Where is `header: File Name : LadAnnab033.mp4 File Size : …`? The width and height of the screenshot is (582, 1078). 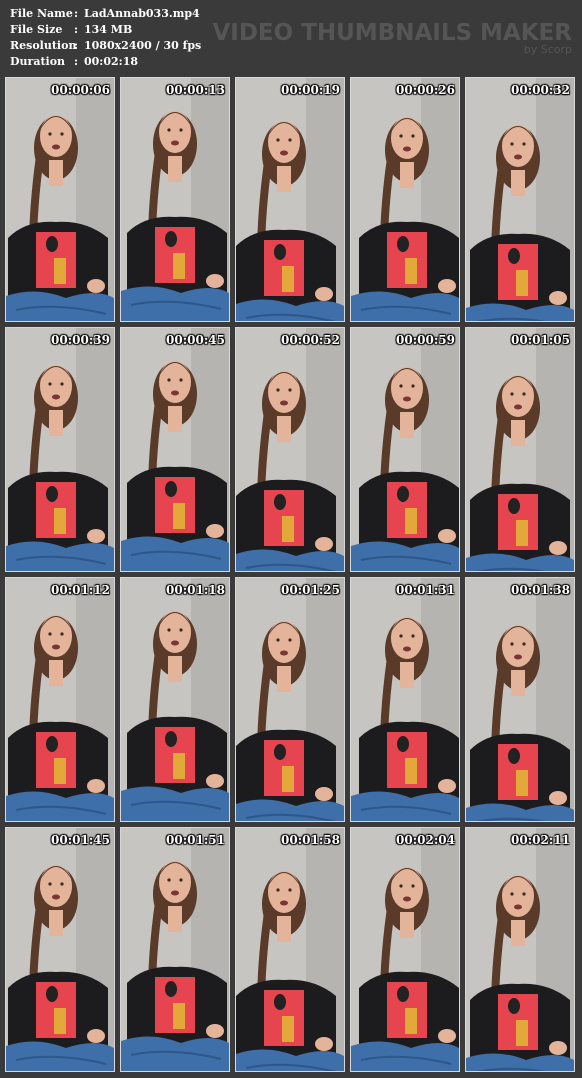 header: File Name : LadAnnab033.mp4 File Size : … is located at coordinates (291, 38).